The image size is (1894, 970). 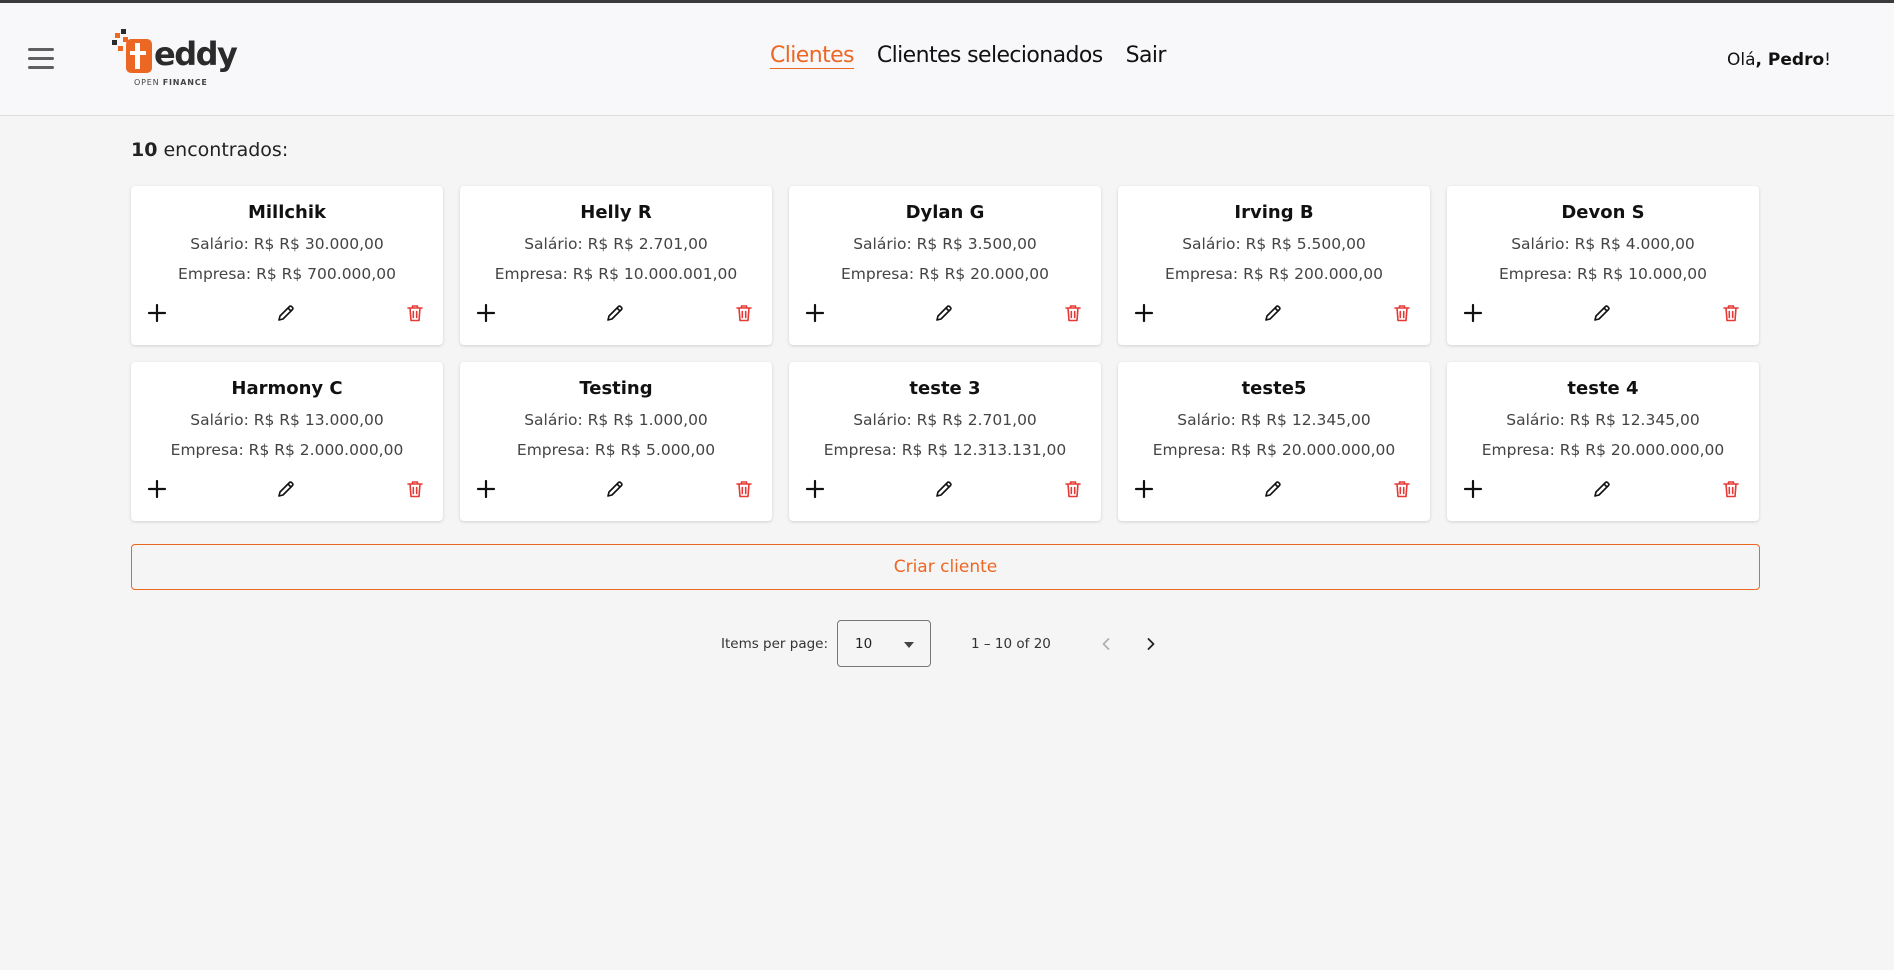 I want to click on main-nav: Clientes Clientes selecionados Sair, so click(x=968, y=60).